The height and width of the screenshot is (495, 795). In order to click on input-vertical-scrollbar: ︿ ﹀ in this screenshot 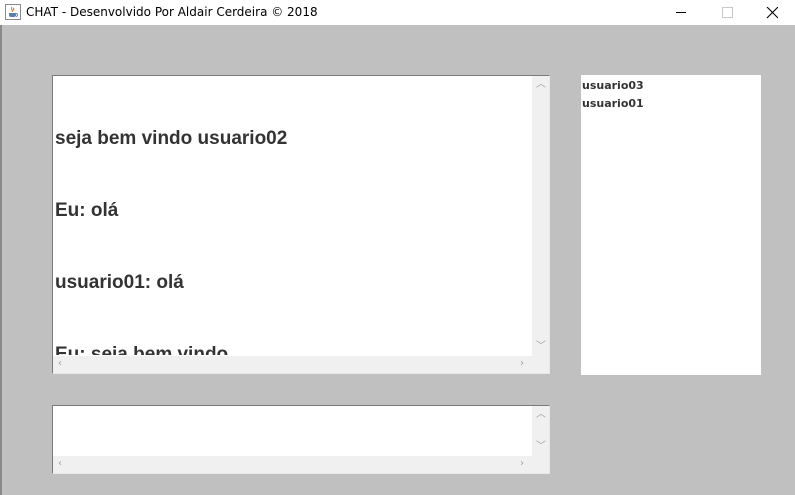, I will do `click(540, 431)`.